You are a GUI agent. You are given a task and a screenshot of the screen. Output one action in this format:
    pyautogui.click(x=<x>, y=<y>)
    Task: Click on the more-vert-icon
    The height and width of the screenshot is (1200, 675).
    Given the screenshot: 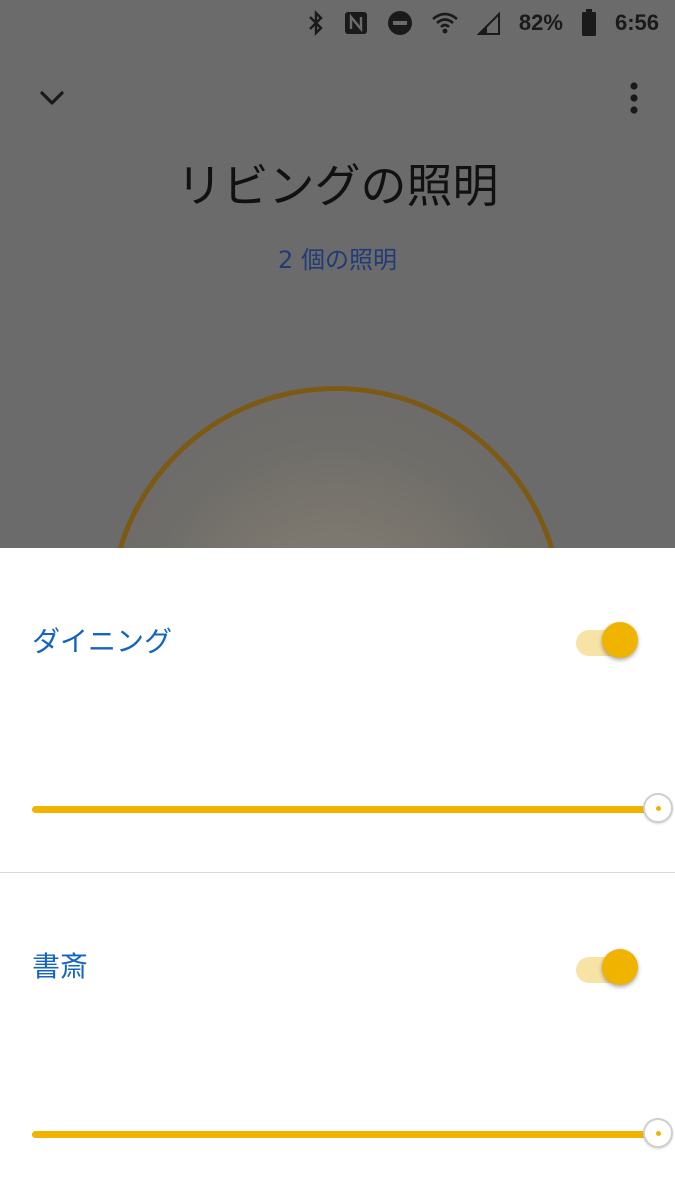 What is the action you would take?
    pyautogui.click(x=634, y=98)
    